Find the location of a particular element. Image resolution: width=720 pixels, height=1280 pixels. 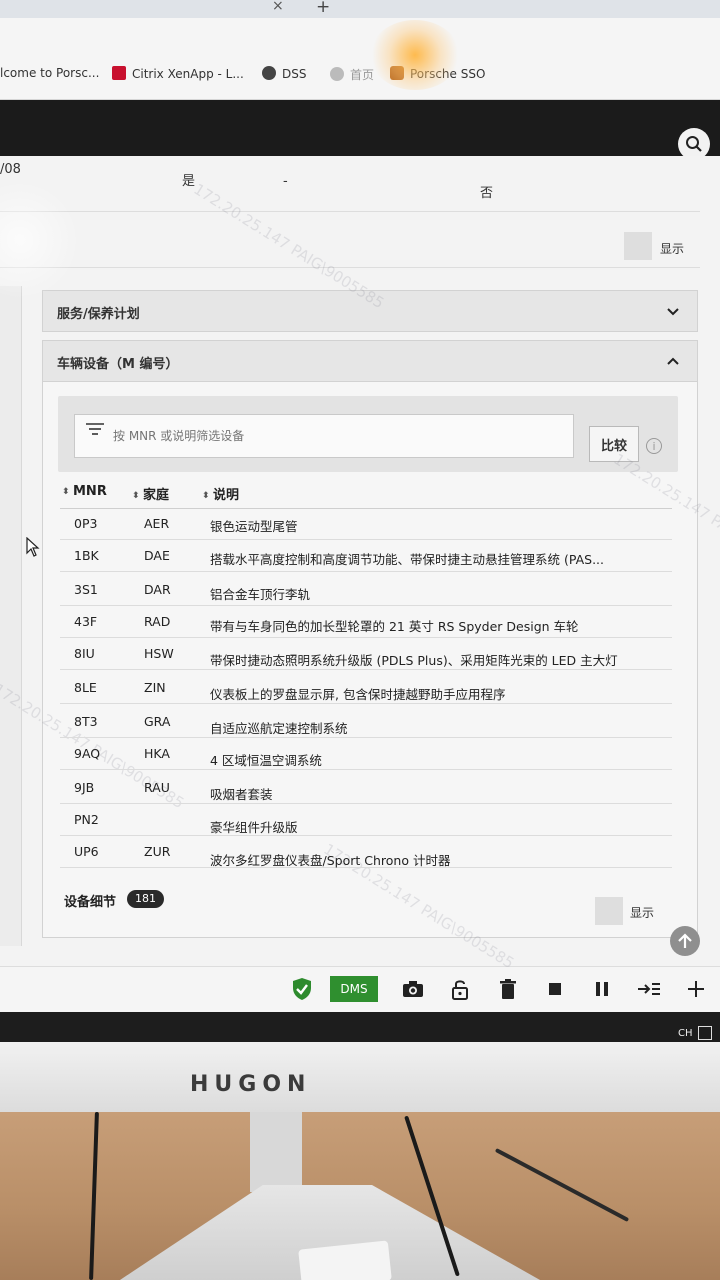

table-row: 8LE ZIN 仪表板上的罗盘显示屏, 包含保时捷越野助手应用程序 is located at coordinates (366, 688).